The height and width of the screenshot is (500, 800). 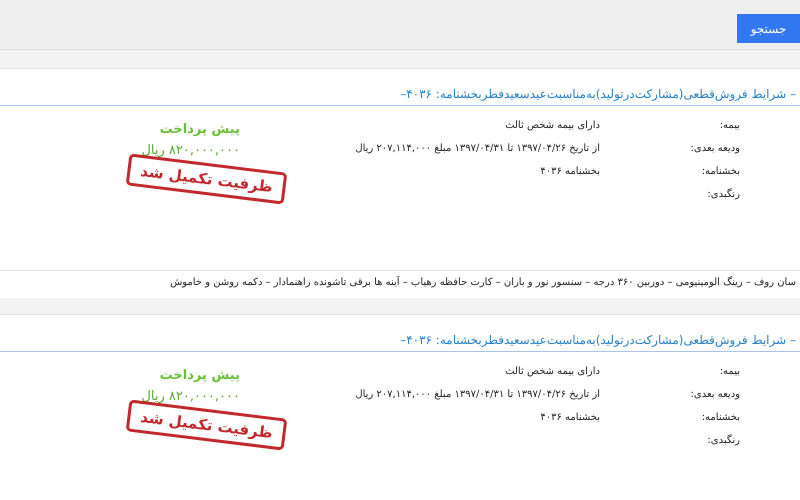 I want to click on search-button: جستجو, so click(x=768, y=28).